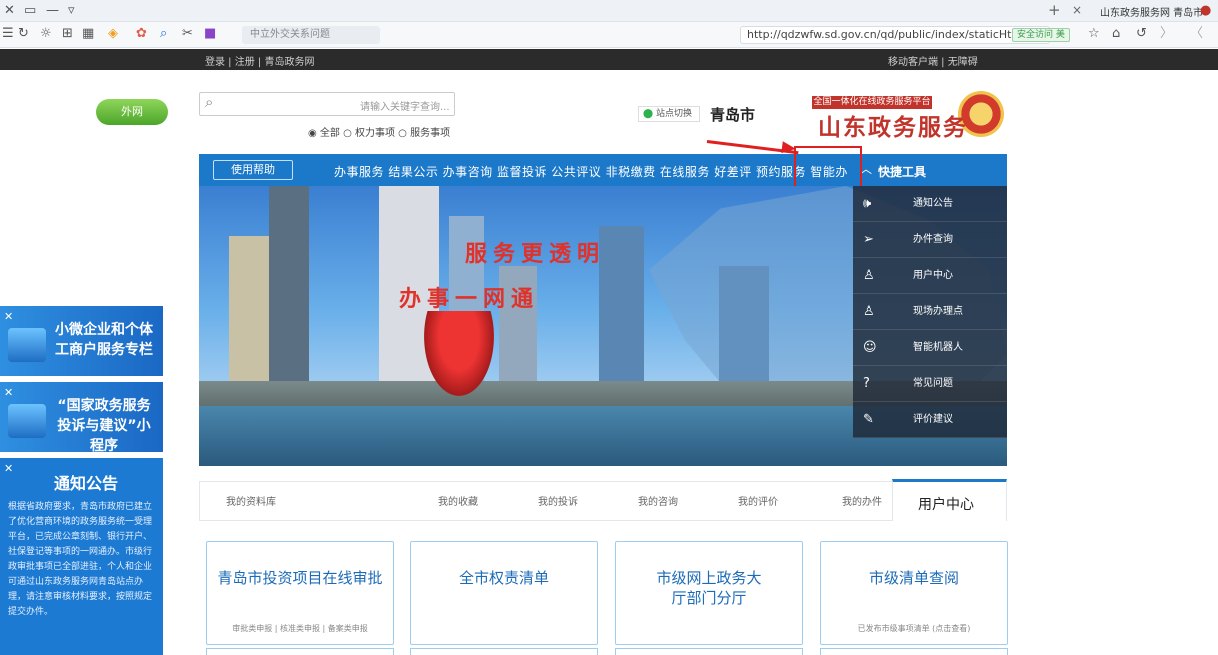  I want to click on close-window-icon: ✕, so click(9, 11).